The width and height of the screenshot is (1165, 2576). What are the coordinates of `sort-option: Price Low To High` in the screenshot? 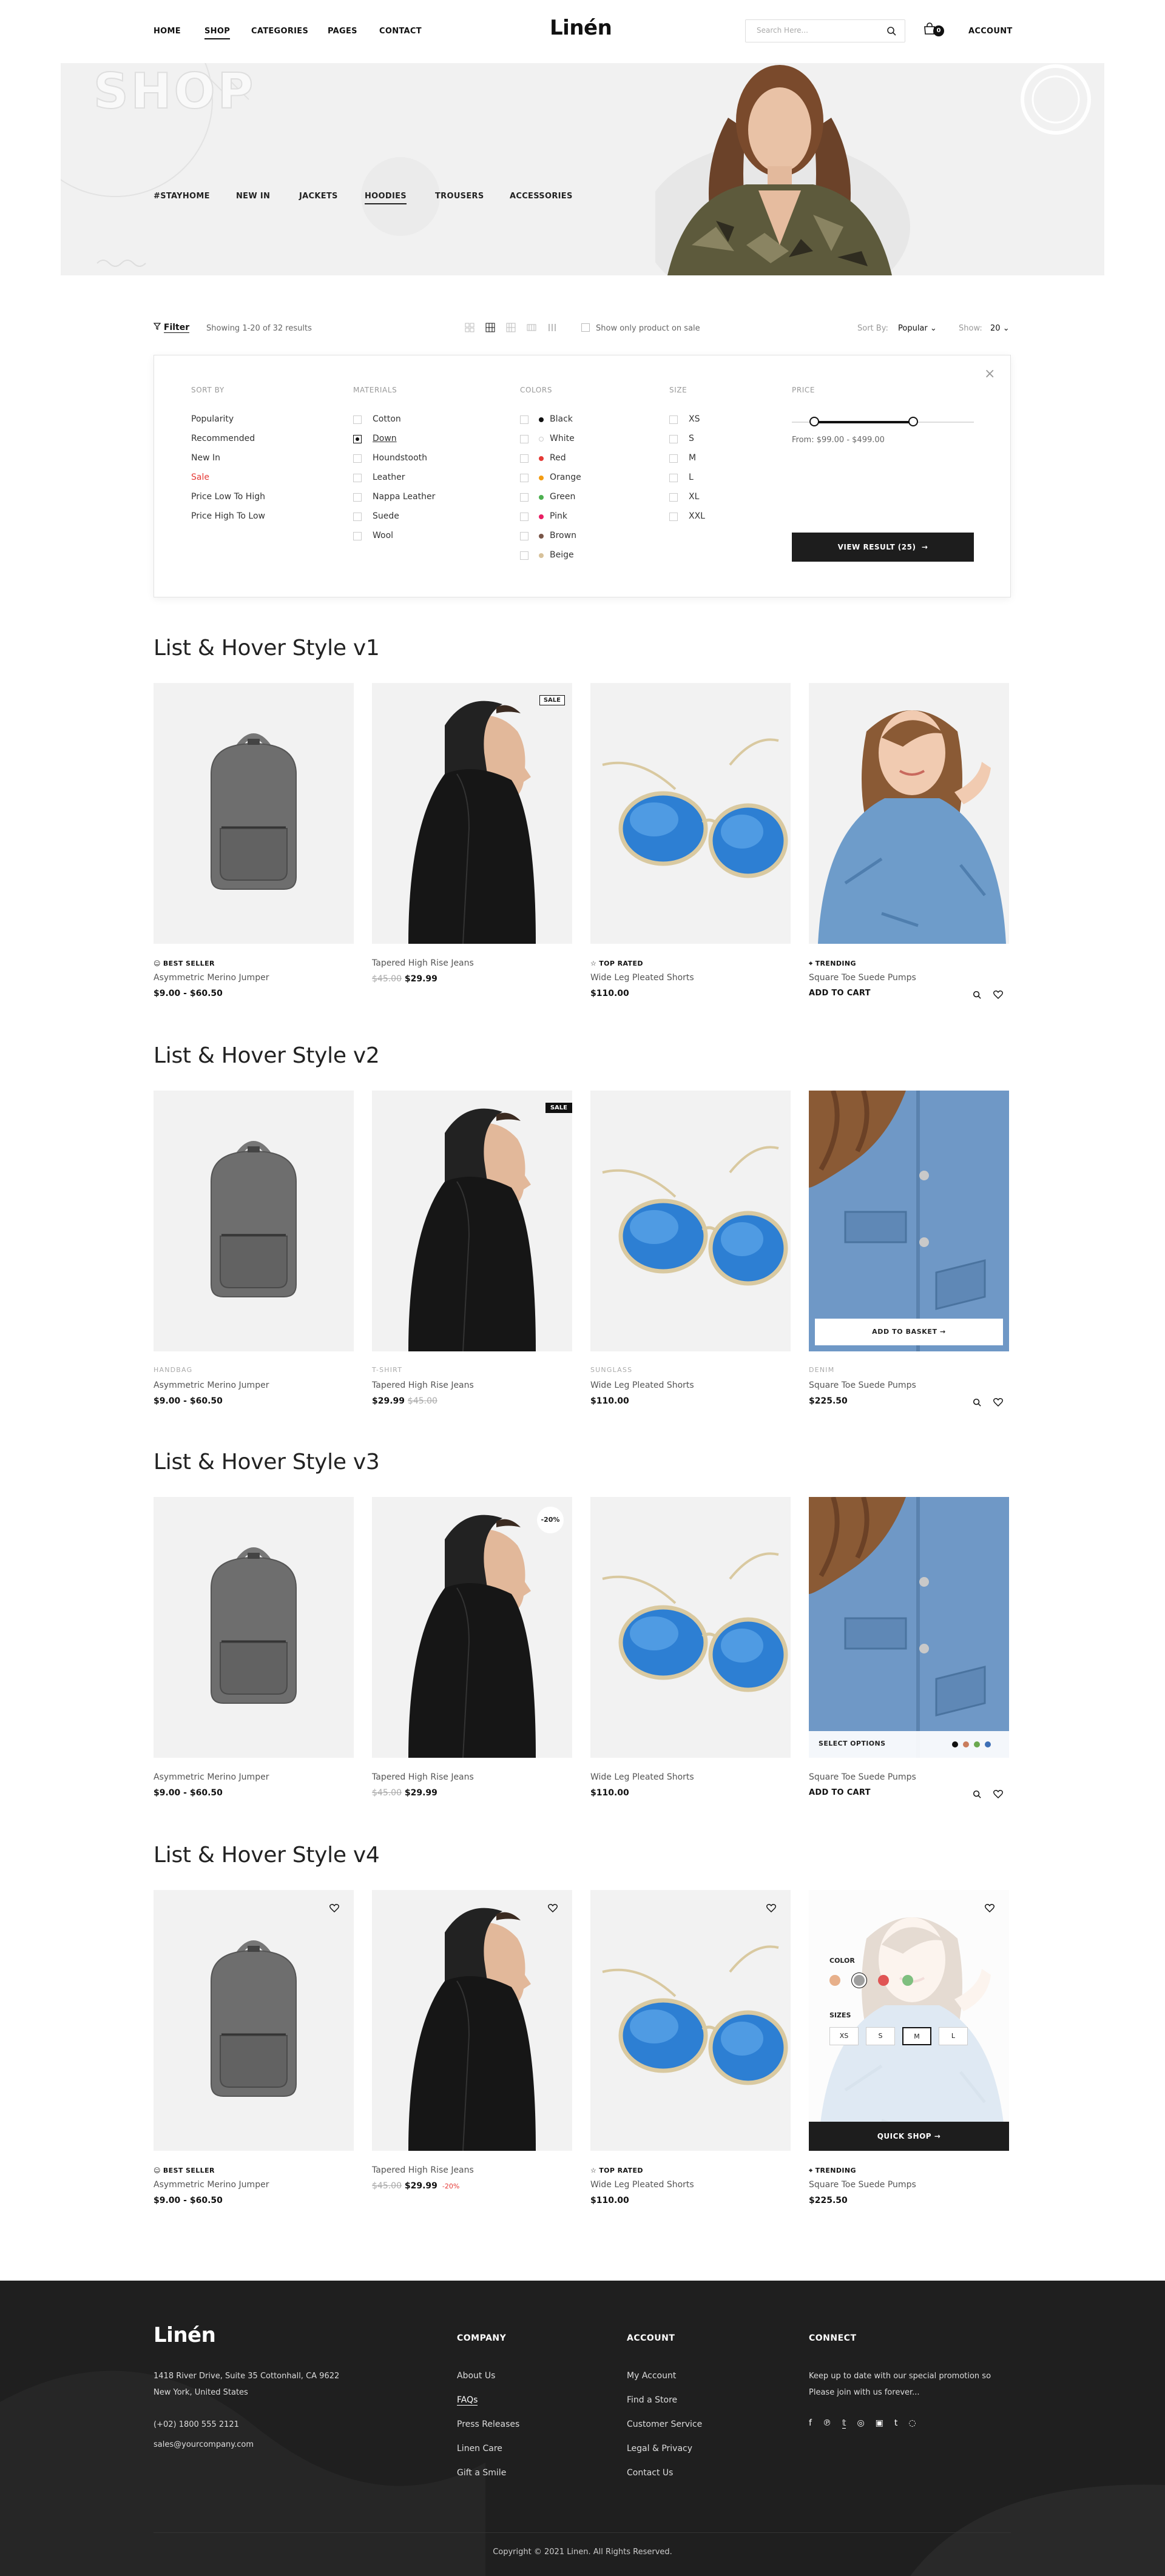 It's located at (228, 497).